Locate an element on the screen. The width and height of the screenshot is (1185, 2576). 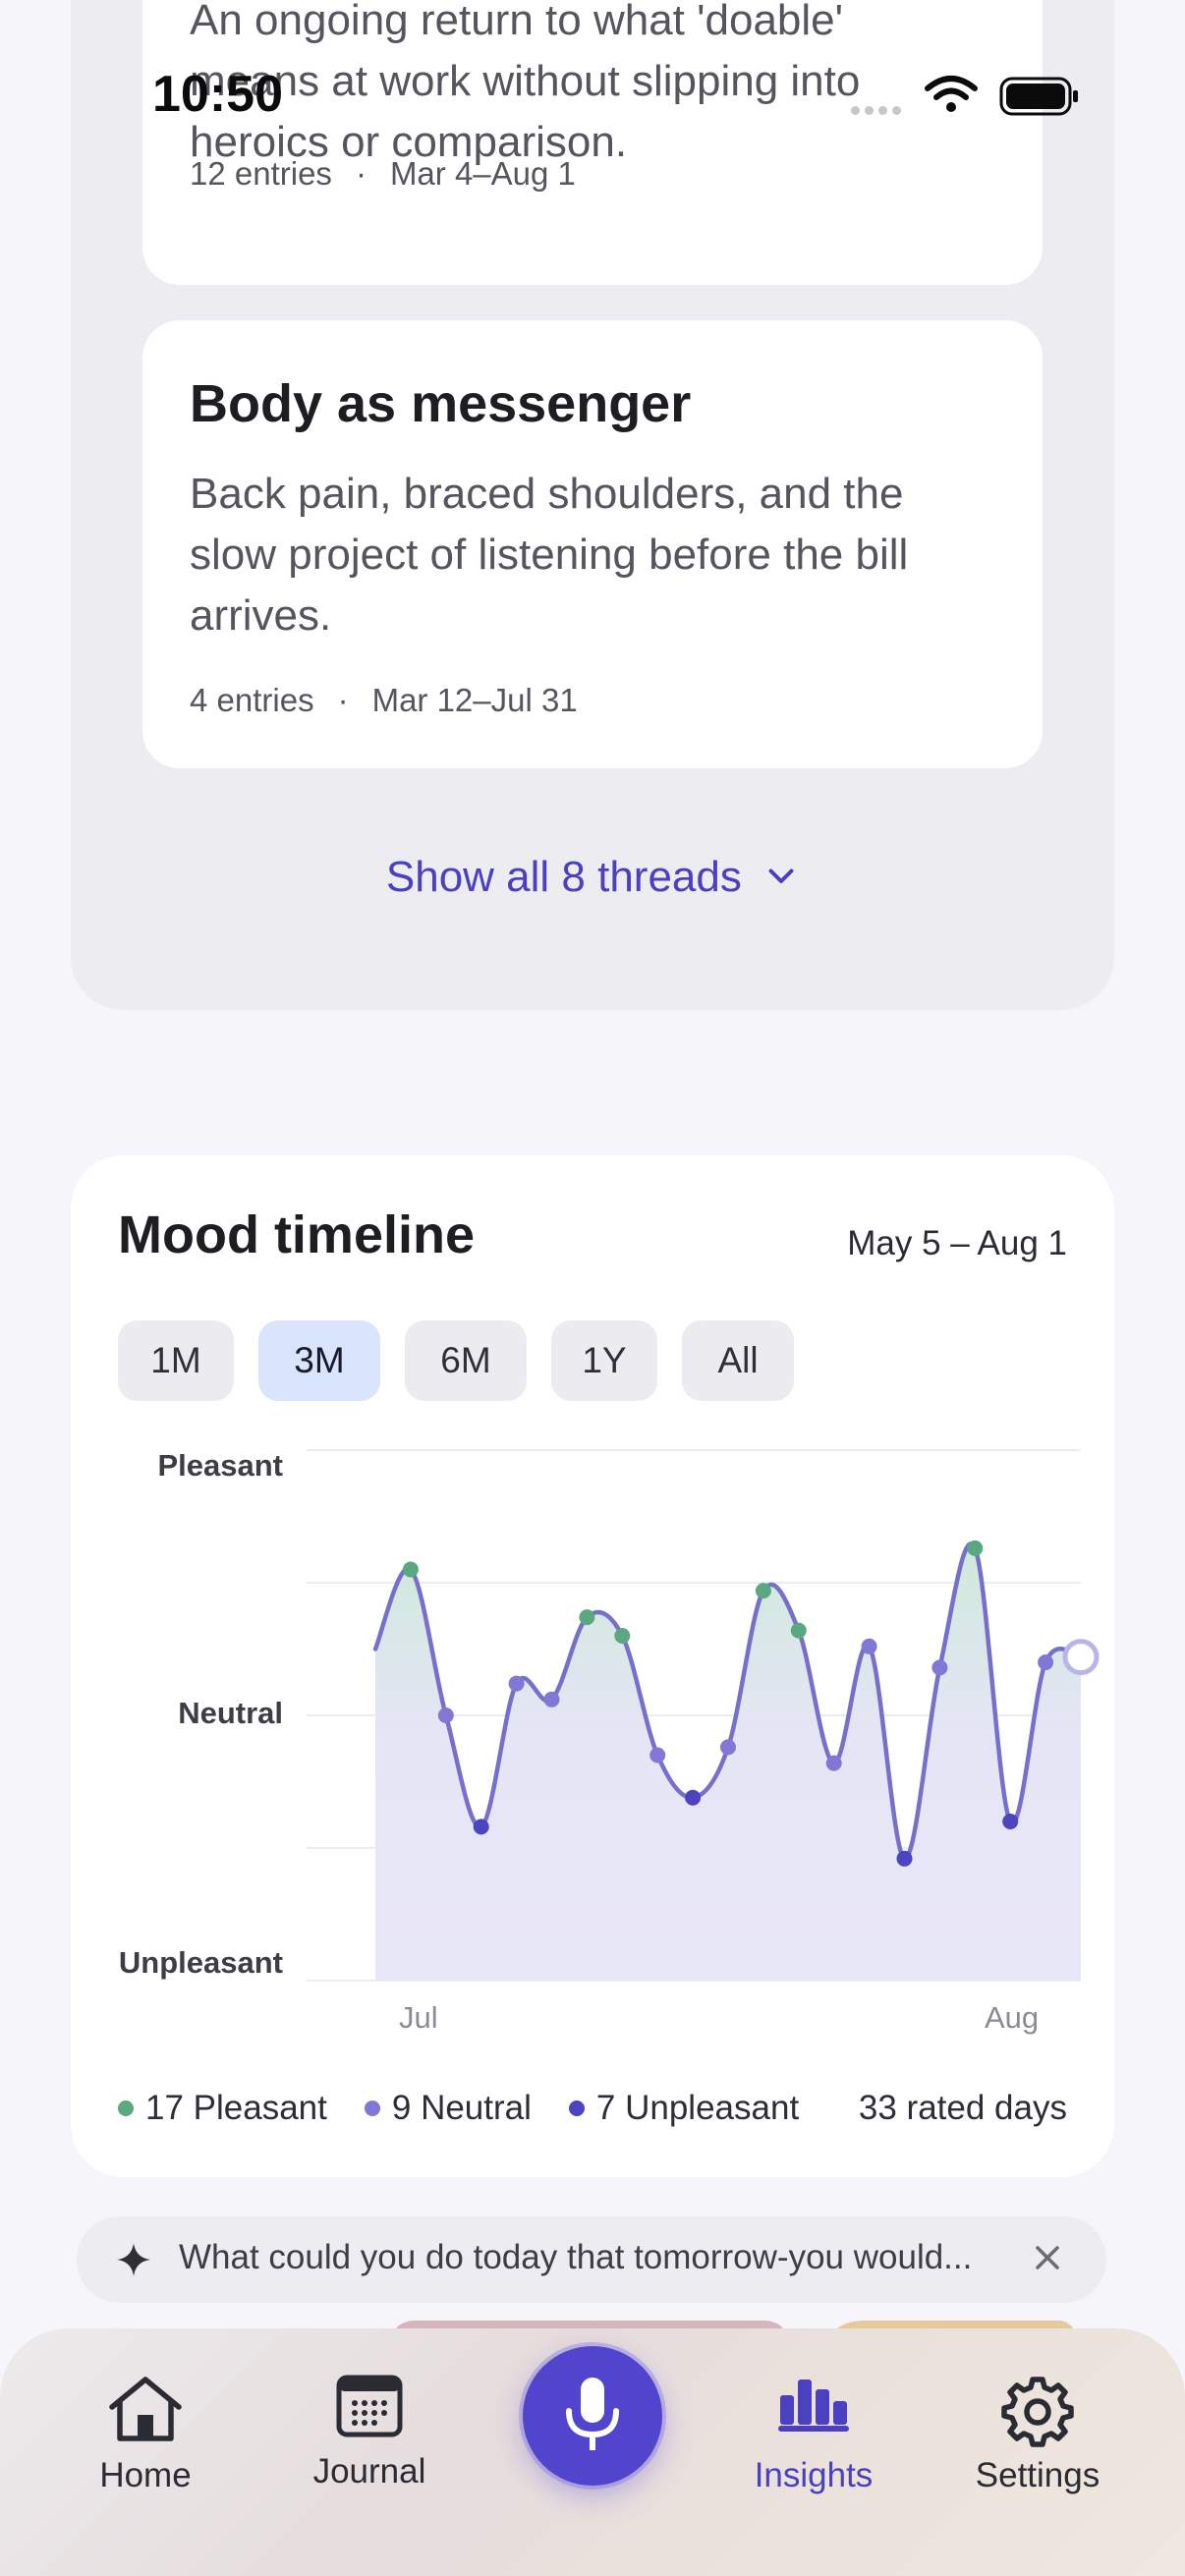
legend-label: 17 Pleasant is located at coordinates (236, 2108).